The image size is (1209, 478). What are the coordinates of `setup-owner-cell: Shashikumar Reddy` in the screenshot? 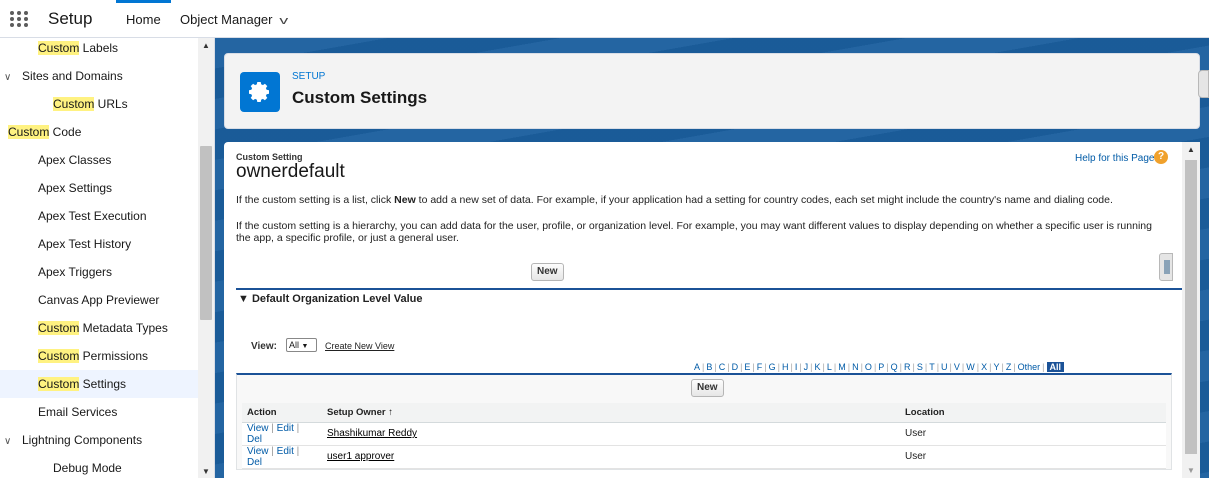 It's located at (611, 434).